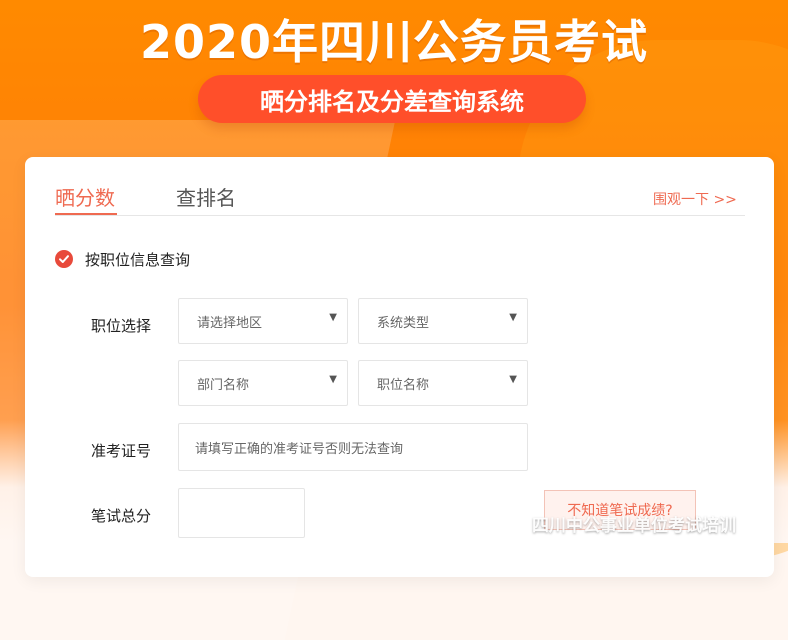 Image resolution: width=788 pixels, height=640 pixels. What do you see at coordinates (138, 260) in the screenshot?
I see `query-option-label: 按职位信息查询` at bounding box center [138, 260].